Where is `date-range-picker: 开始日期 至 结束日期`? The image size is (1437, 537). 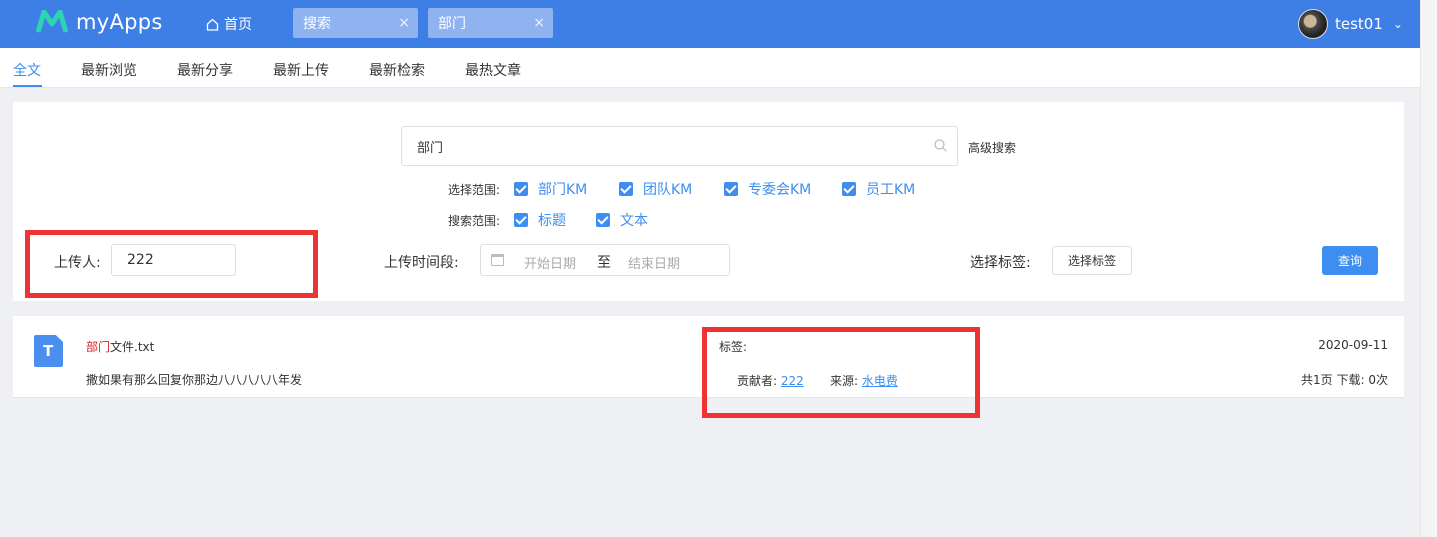
date-range-picker: 开始日期 至 结束日期 is located at coordinates (605, 260).